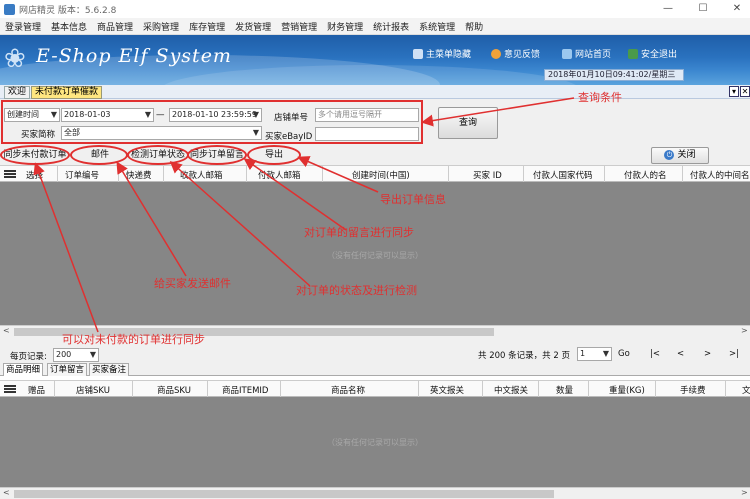  Describe the element at coordinates (9, 9) in the screenshot. I see `app-icon` at that location.